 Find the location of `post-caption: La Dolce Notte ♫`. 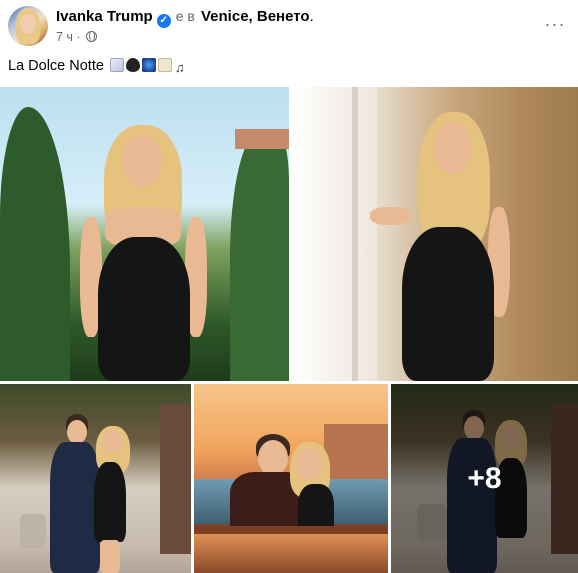

post-caption: La Dolce Notte ♫ is located at coordinates (96, 66).